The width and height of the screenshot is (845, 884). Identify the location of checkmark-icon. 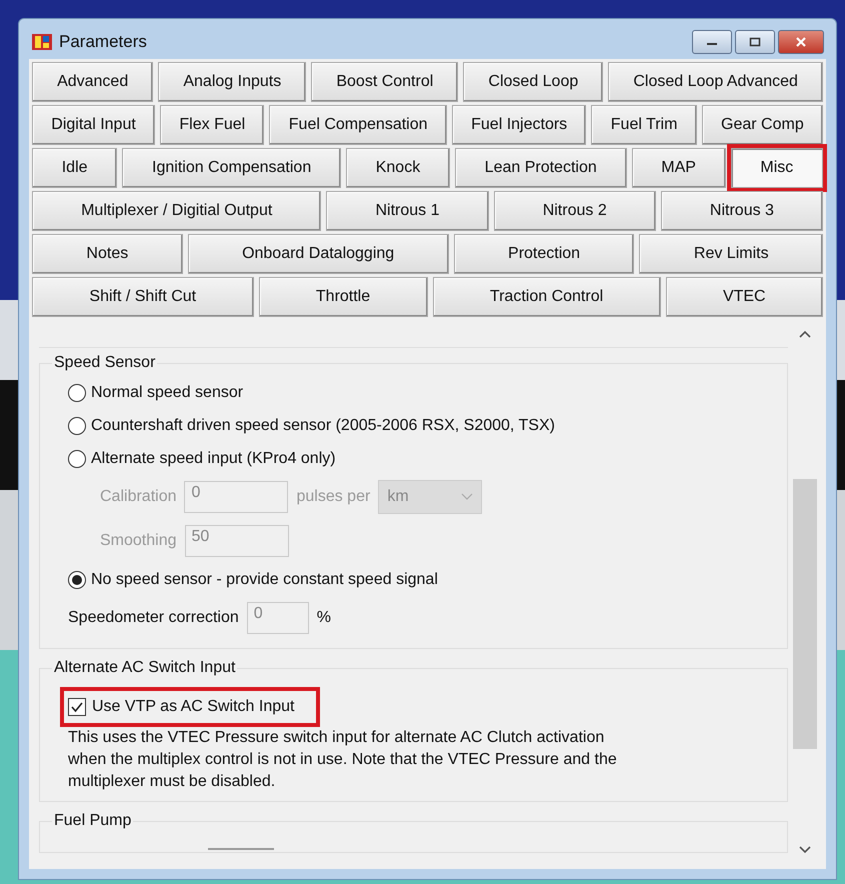
(77, 707).